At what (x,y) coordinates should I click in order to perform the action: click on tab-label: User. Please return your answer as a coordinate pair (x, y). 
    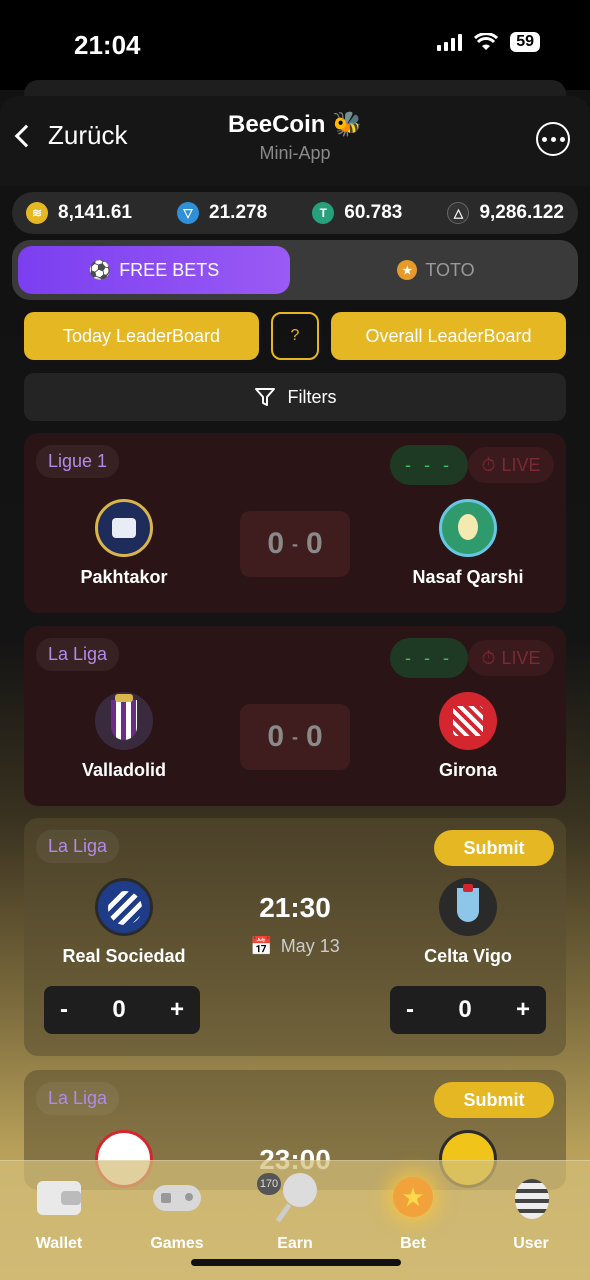
    Looking at the image, I should click on (531, 1243).